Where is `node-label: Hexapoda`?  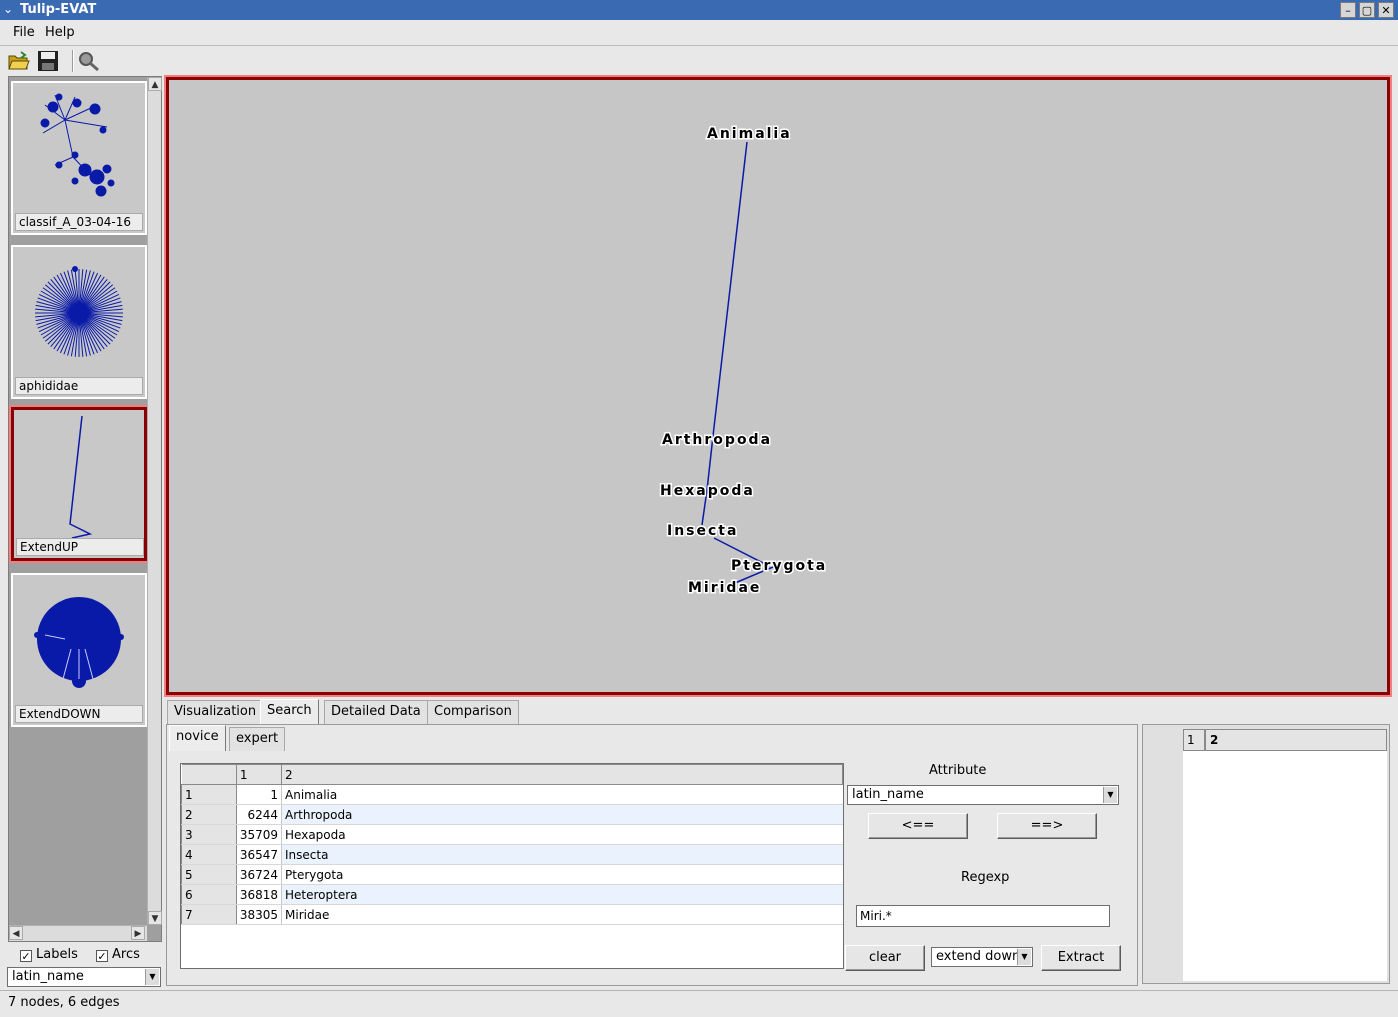
node-label: Hexapoda is located at coordinates (707, 491).